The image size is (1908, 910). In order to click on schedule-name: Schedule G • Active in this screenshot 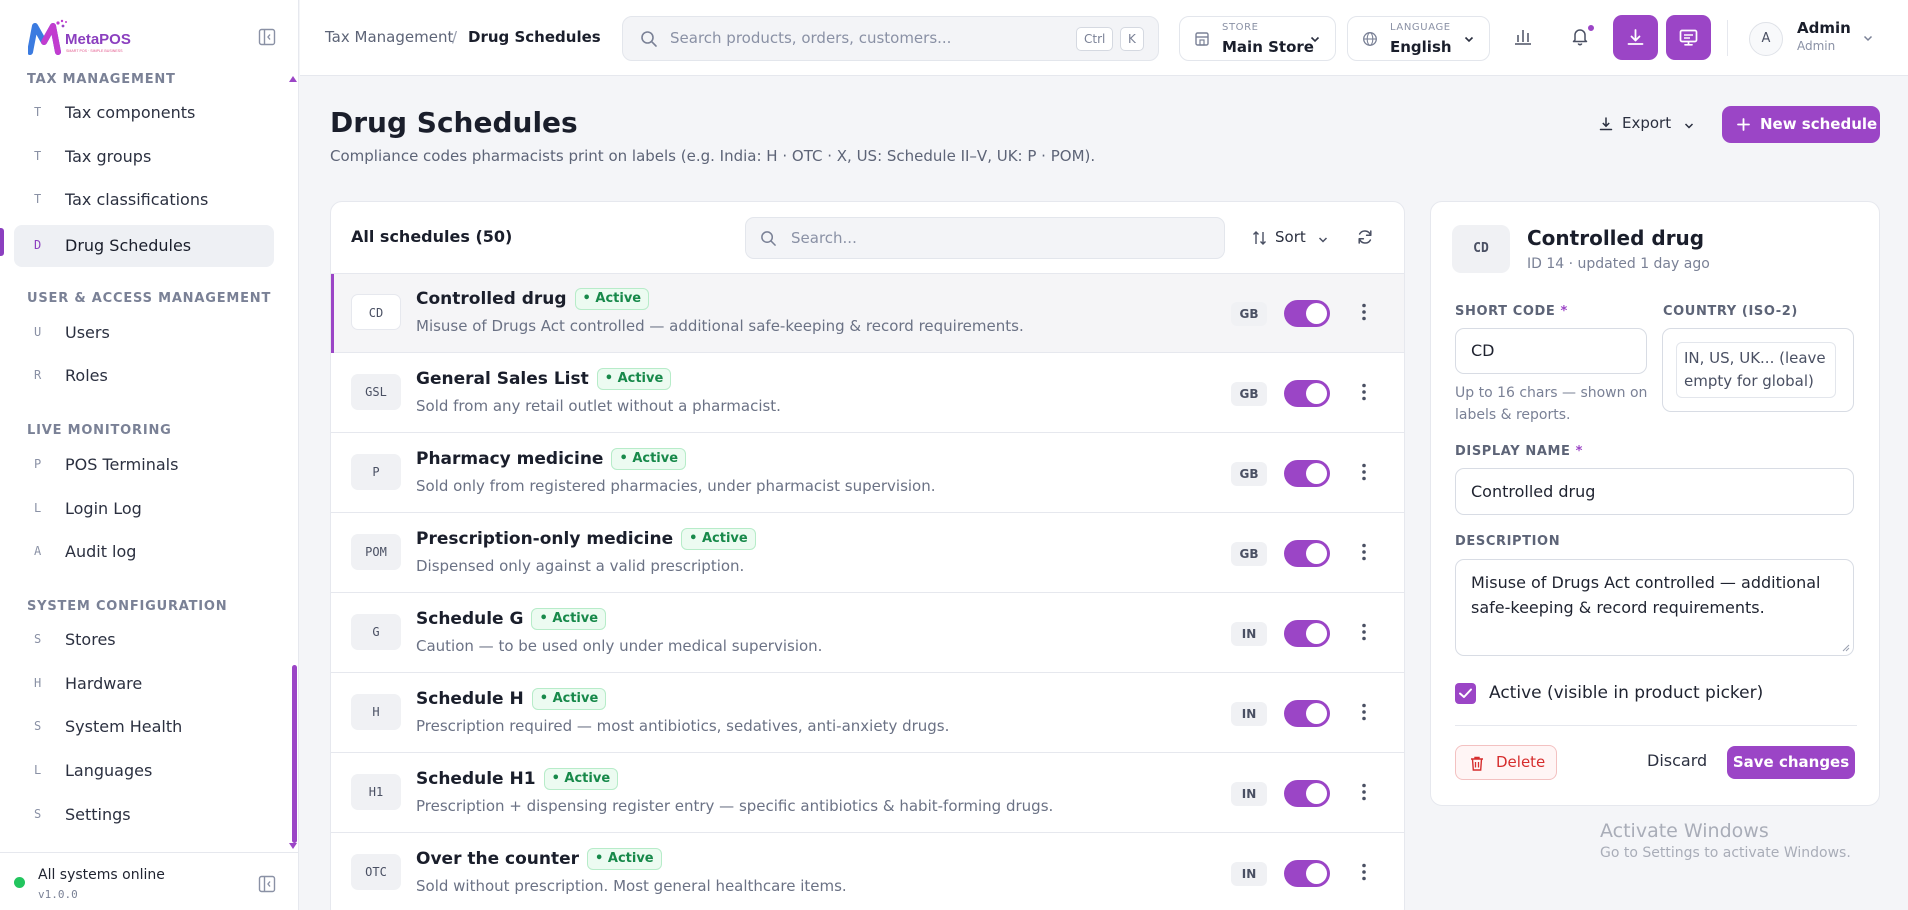, I will do `click(511, 619)`.